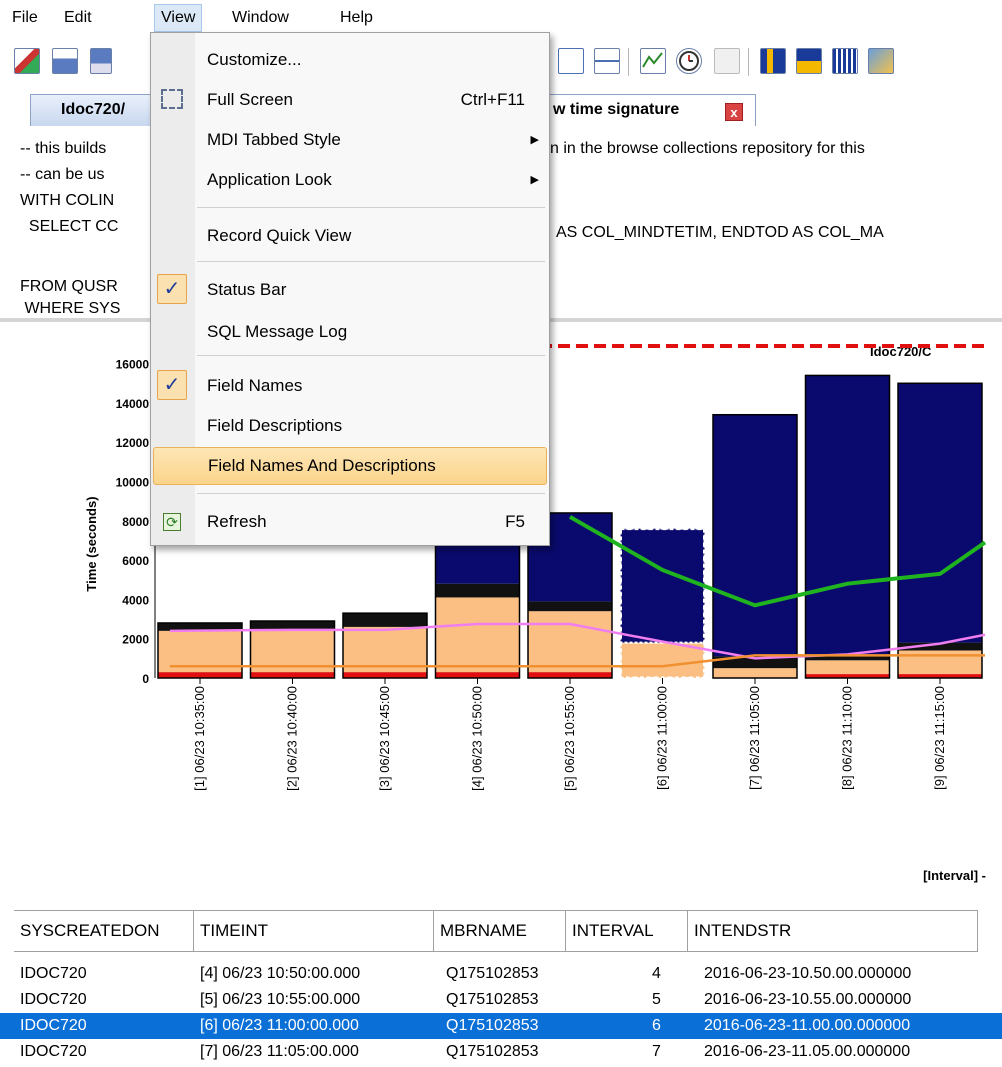 Image resolution: width=1002 pixels, height=1067 pixels. Describe the element at coordinates (260, 18) in the screenshot. I see `menu-window: Window` at that location.